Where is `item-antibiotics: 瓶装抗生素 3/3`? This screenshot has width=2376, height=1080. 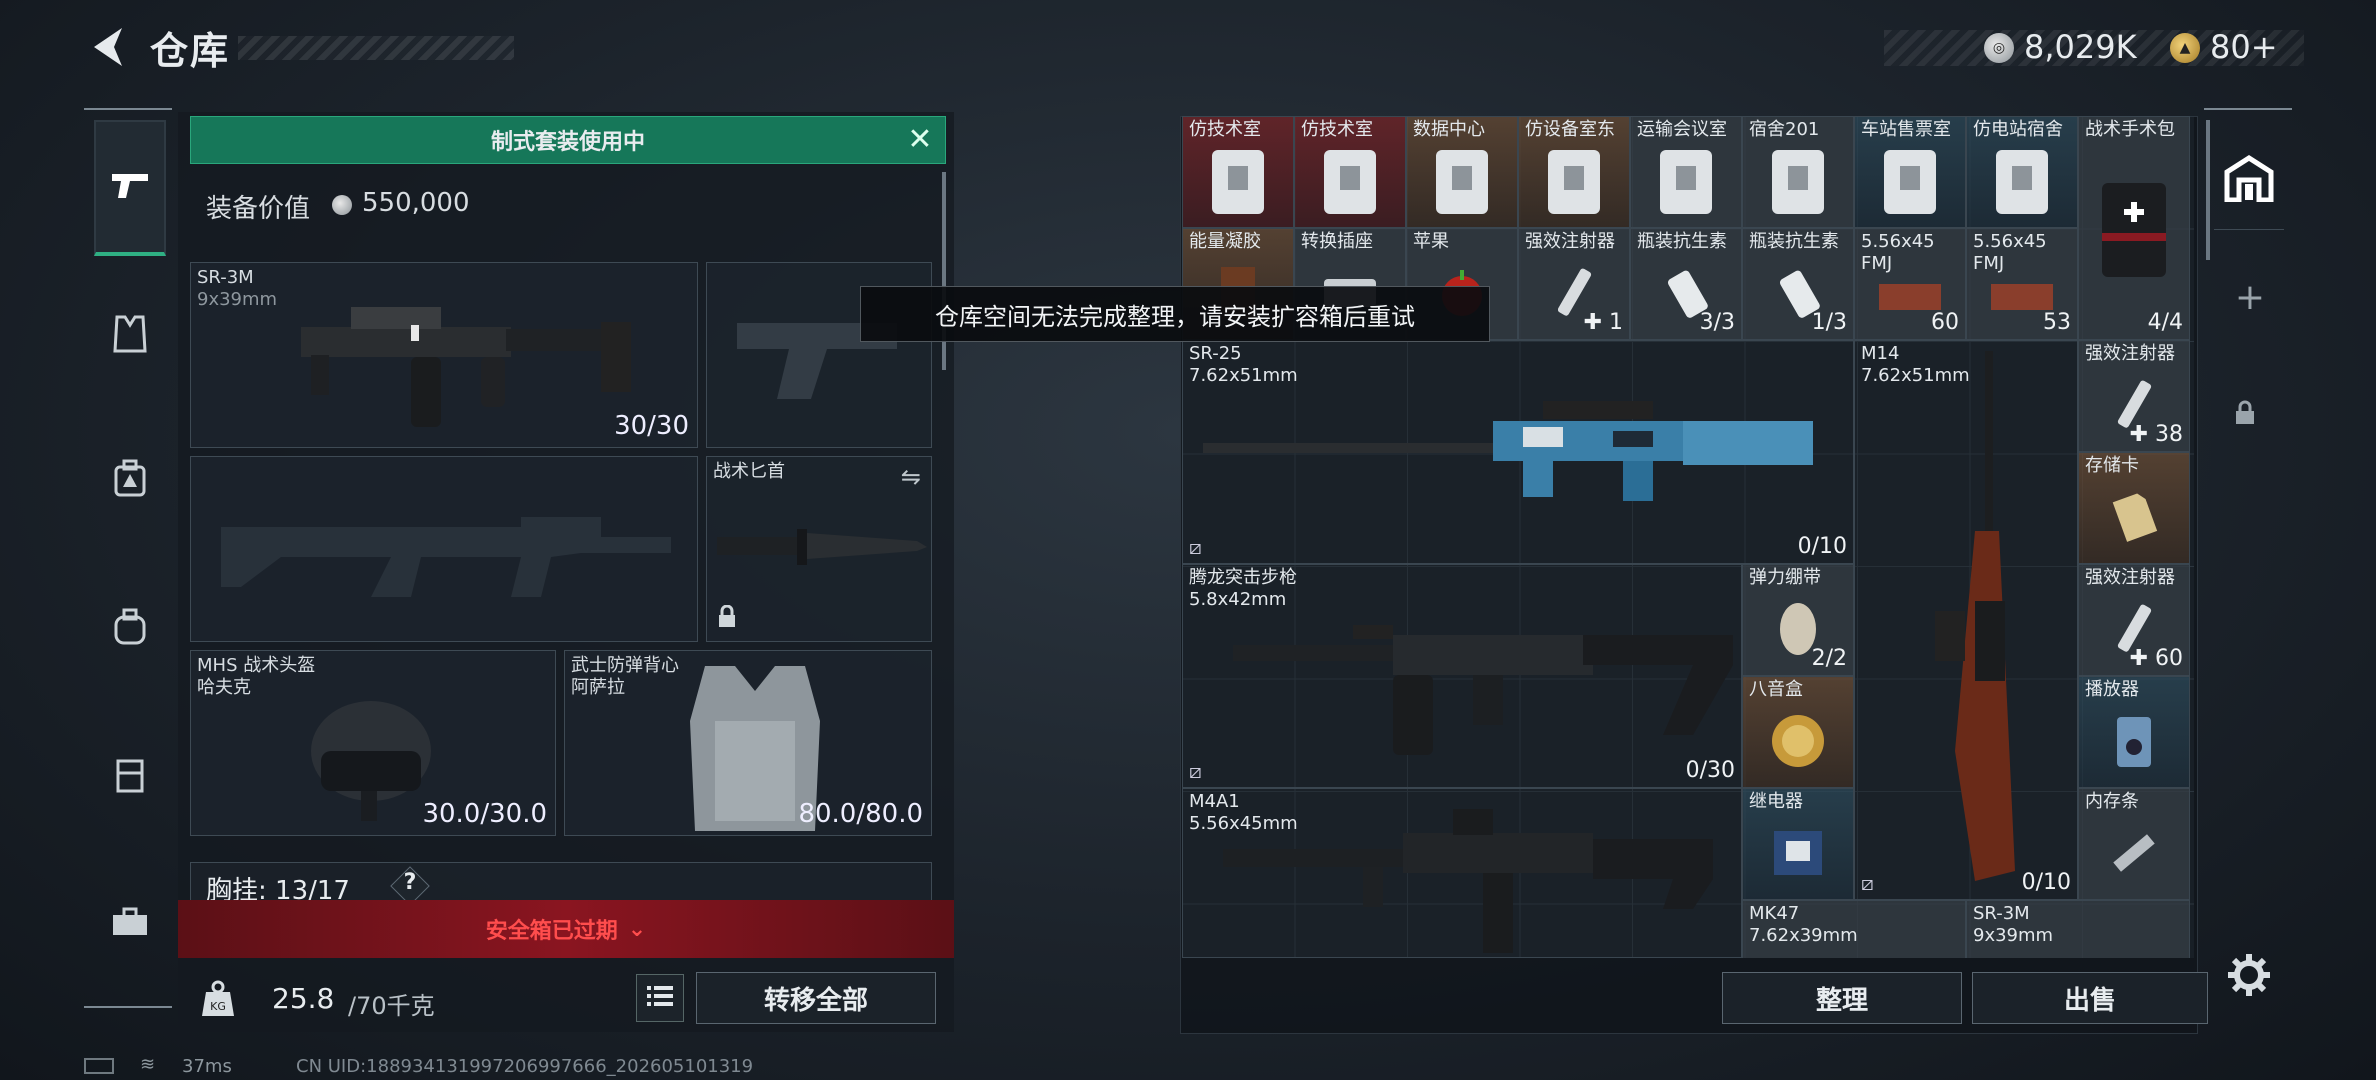 item-antibiotics: 瓶装抗生素 3/3 is located at coordinates (1686, 284).